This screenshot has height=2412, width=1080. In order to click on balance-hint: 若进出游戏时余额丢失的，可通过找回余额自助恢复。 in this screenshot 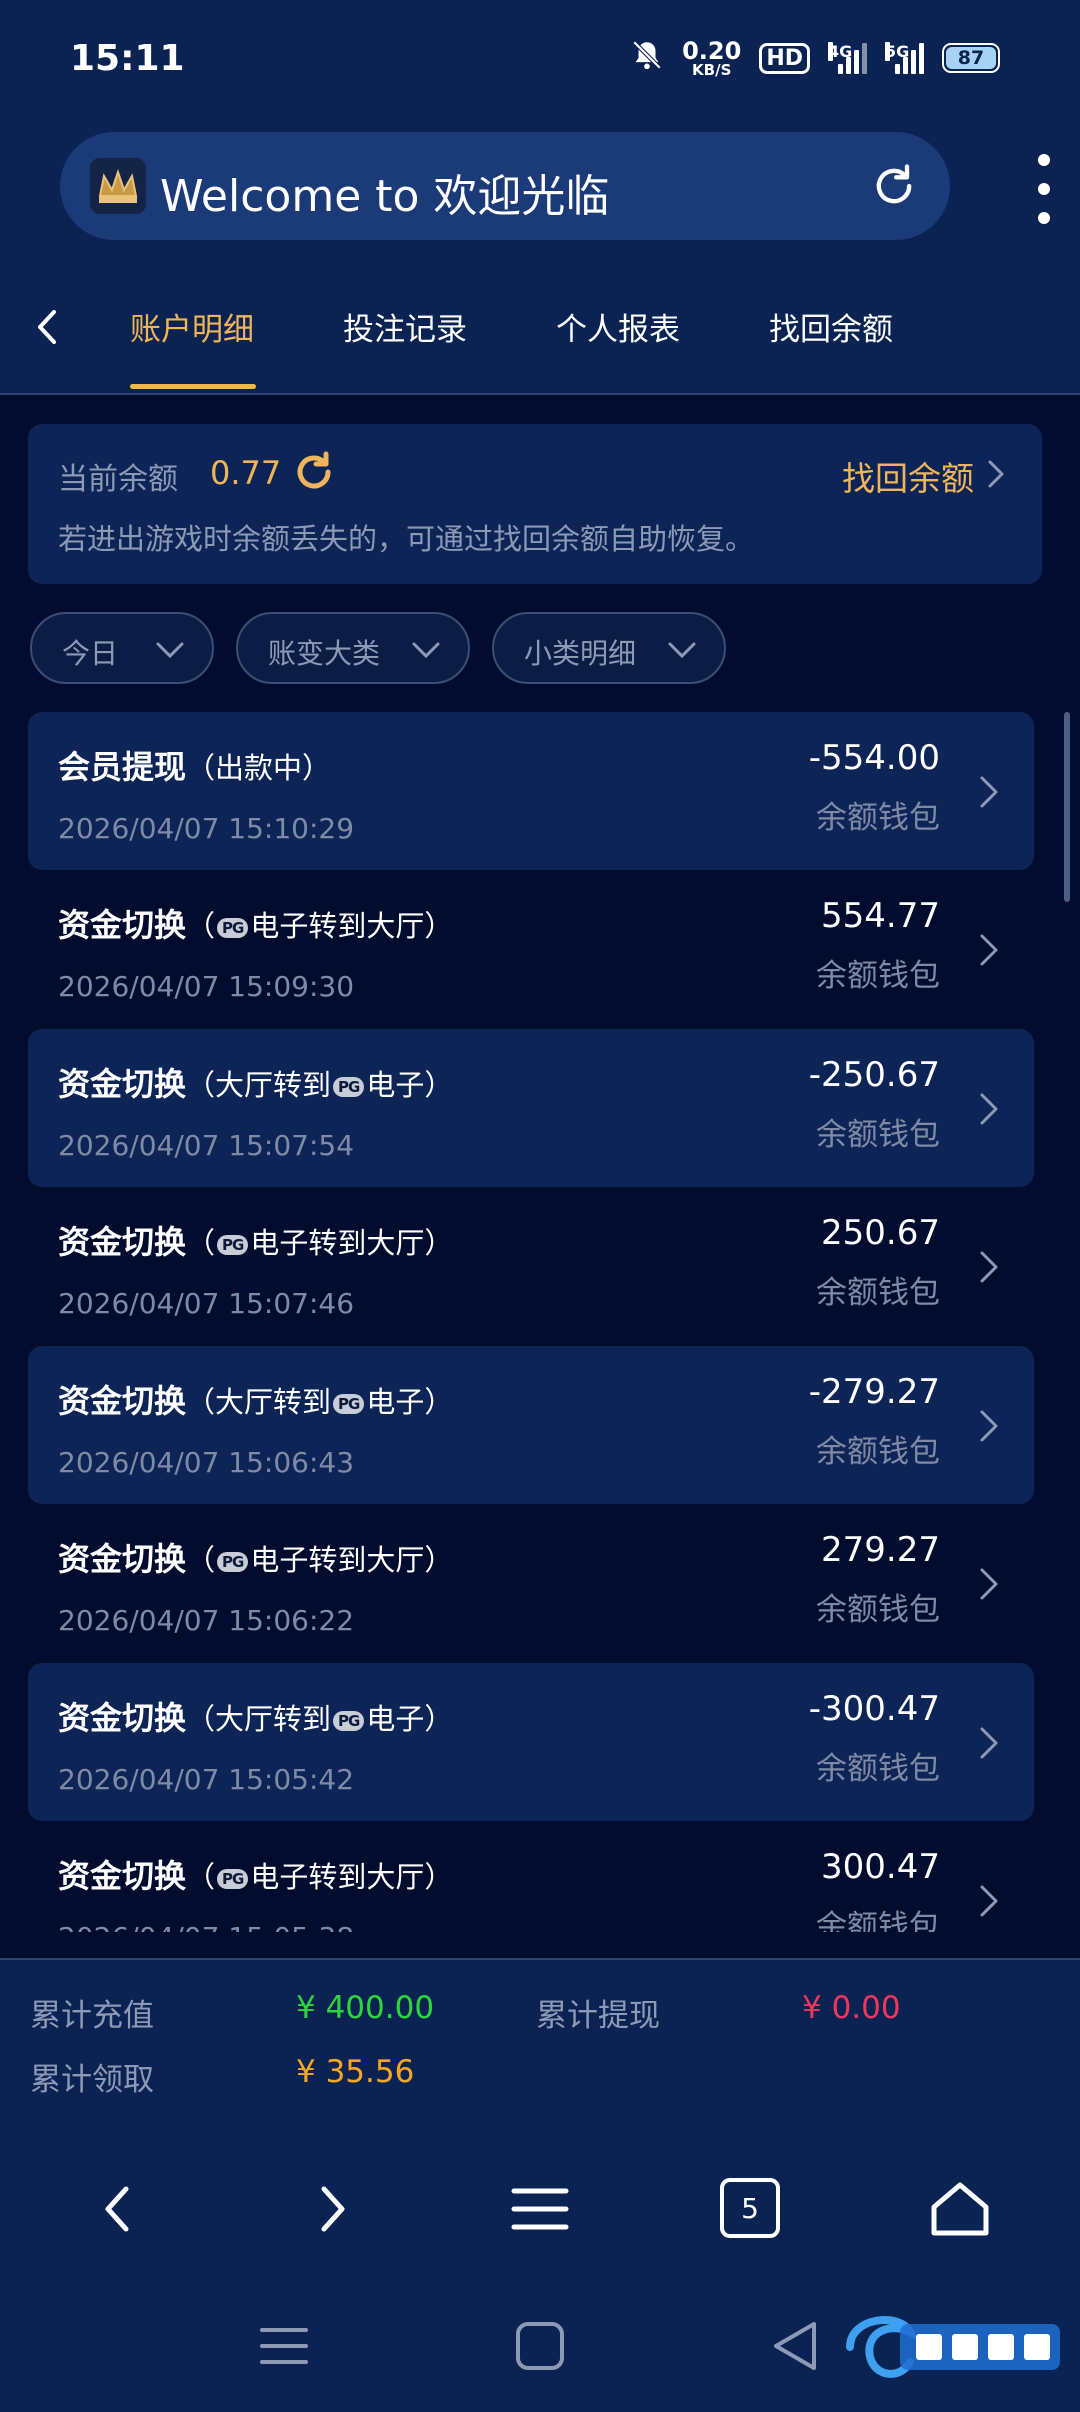, I will do `click(406, 539)`.